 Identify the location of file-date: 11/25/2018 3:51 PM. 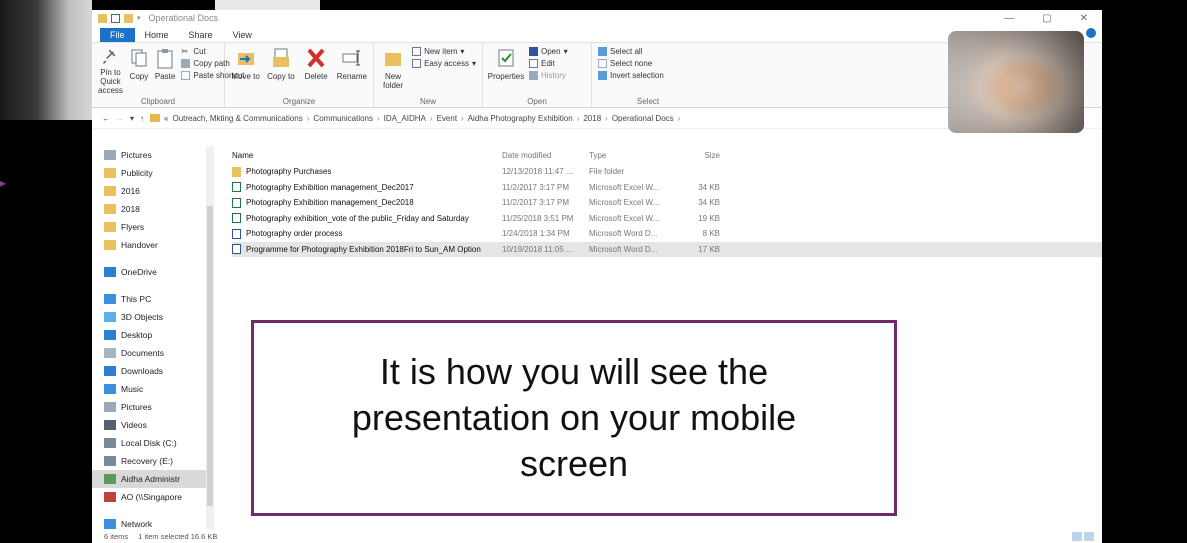
(538, 218).